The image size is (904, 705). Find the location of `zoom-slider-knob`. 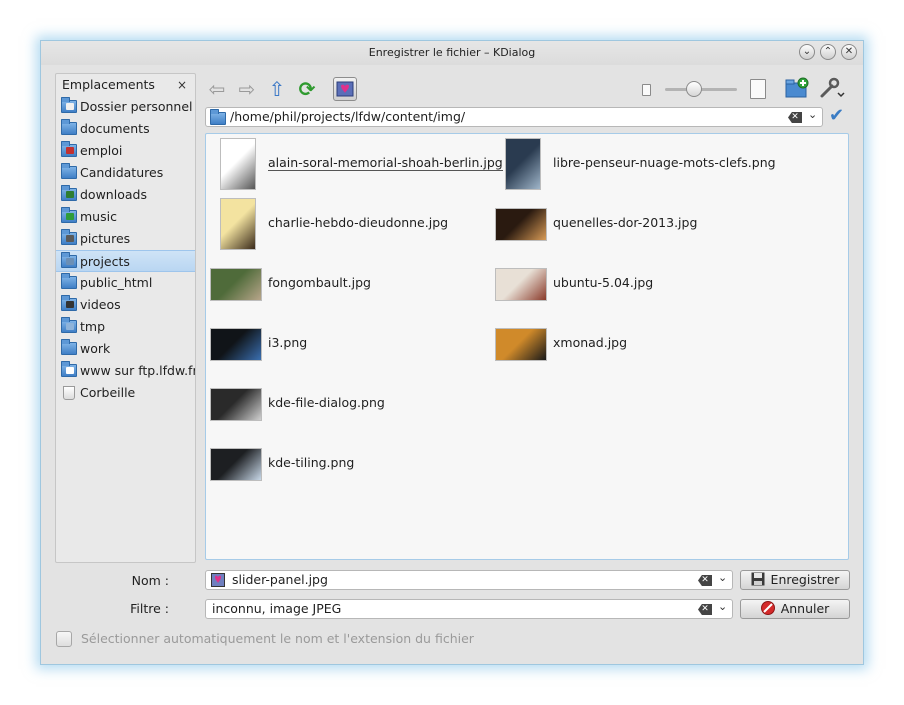

zoom-slider-knob is located at coordinates (693, 89).